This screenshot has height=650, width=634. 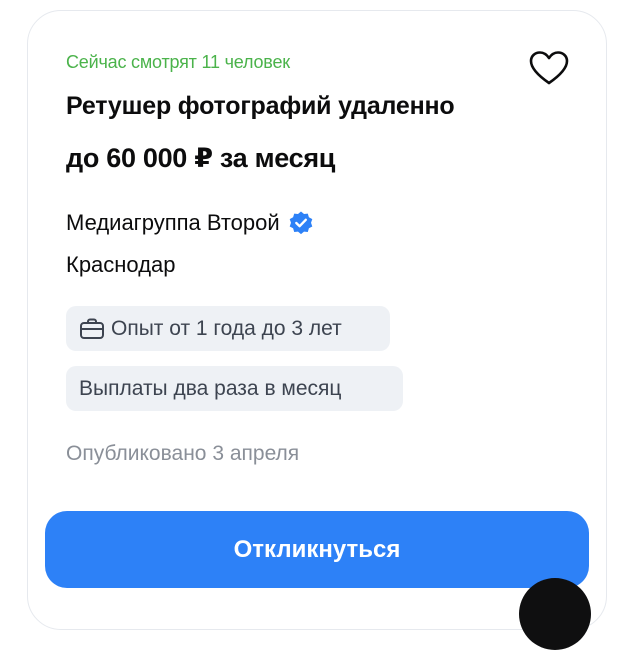 I want to click on respond-button: Откликнуться, so click(x=317, y=549).